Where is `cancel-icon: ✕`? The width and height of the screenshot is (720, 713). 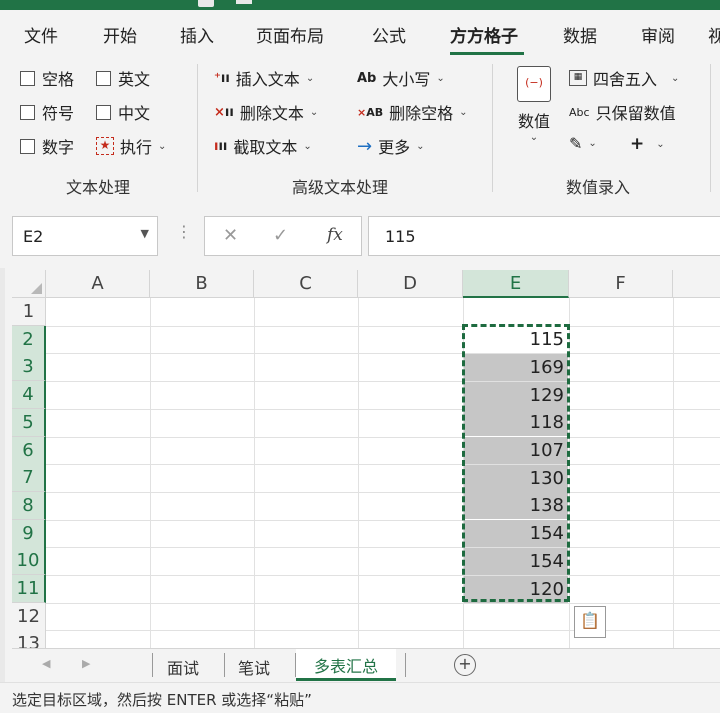 cancel-icon: ✕ is located at coordinates (230, 235).